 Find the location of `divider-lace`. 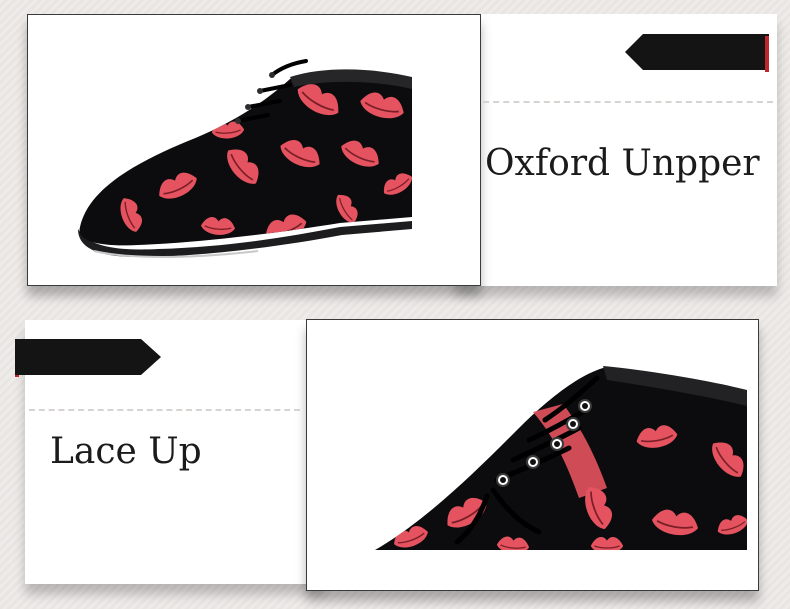

divider-lace is located at coordinates (164, 410).